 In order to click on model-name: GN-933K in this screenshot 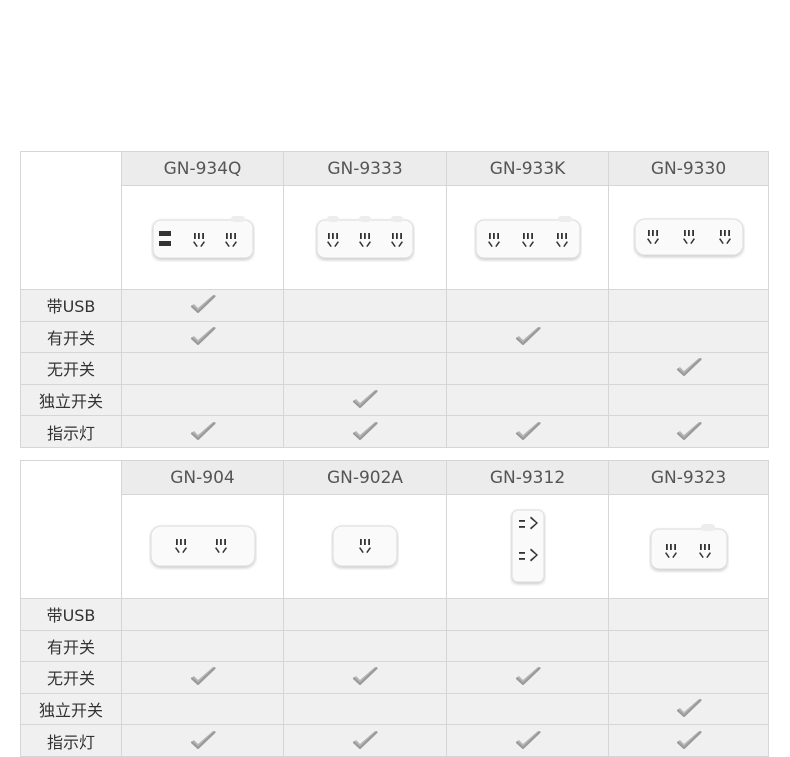, I will do `click(527, 168)`.